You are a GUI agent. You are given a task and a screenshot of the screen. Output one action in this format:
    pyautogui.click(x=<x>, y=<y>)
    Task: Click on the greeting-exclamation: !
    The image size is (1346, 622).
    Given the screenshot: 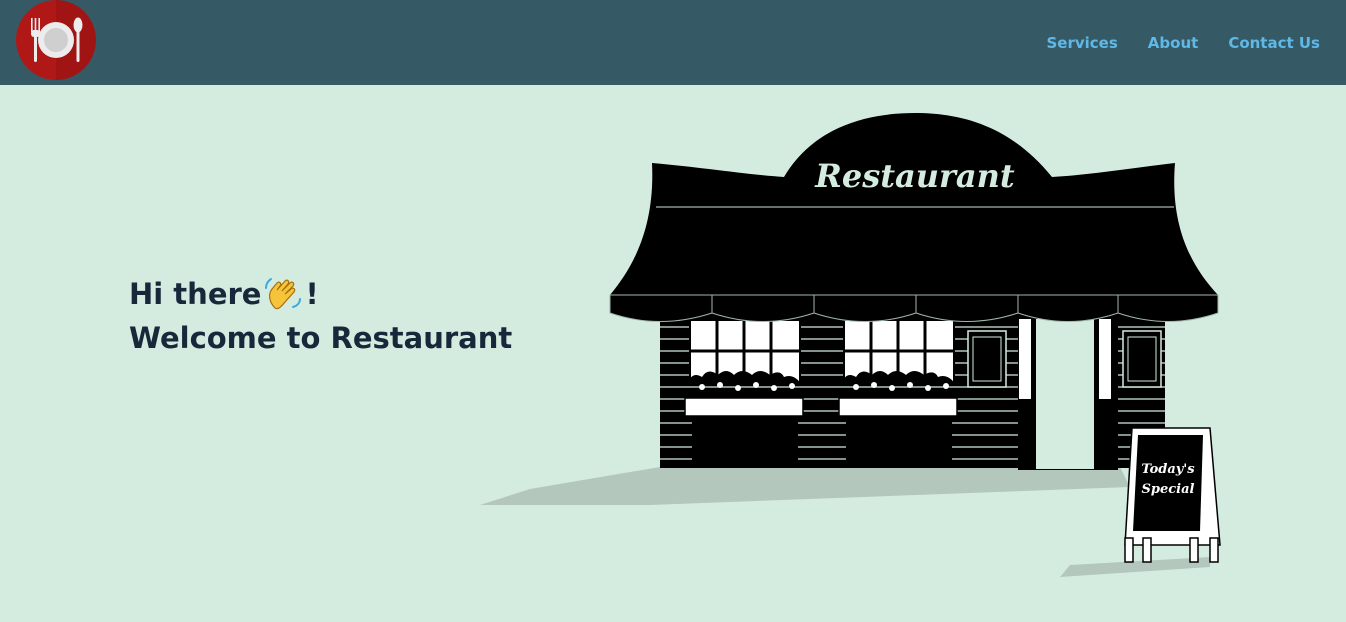 What is the action you would take?
    pyautogui.click(x=312, y=294)
    